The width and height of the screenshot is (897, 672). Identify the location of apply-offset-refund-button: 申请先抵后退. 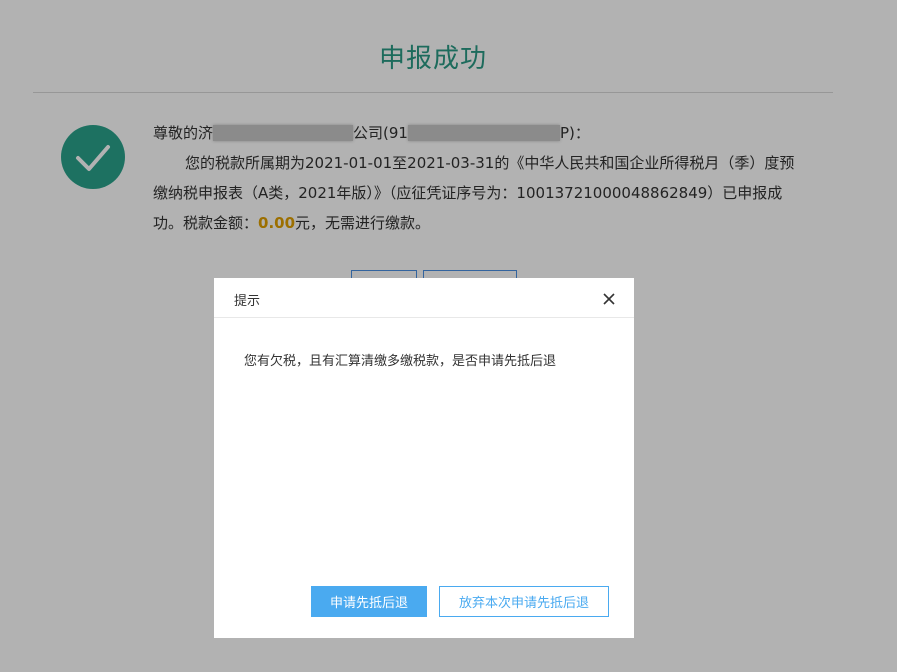
(369, 601).